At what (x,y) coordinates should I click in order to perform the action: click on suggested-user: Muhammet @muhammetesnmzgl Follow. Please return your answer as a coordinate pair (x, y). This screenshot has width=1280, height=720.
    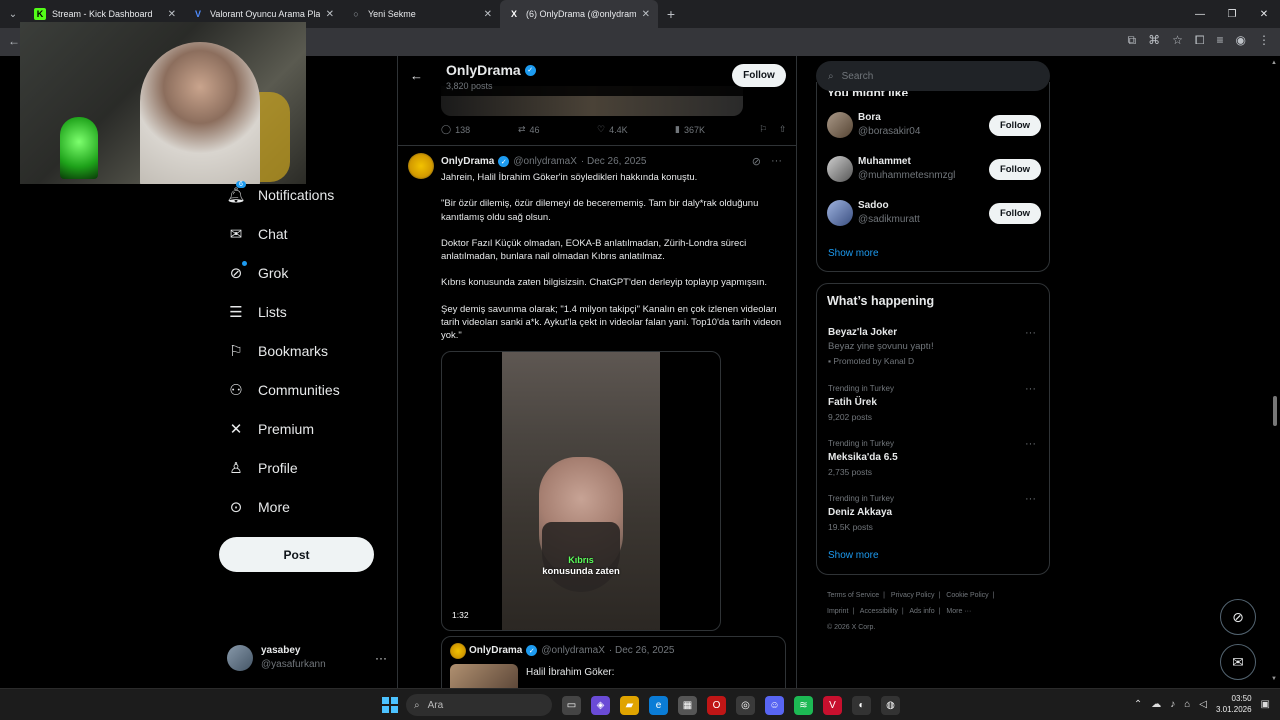
    Looking at the image, I should click on (934, 169).